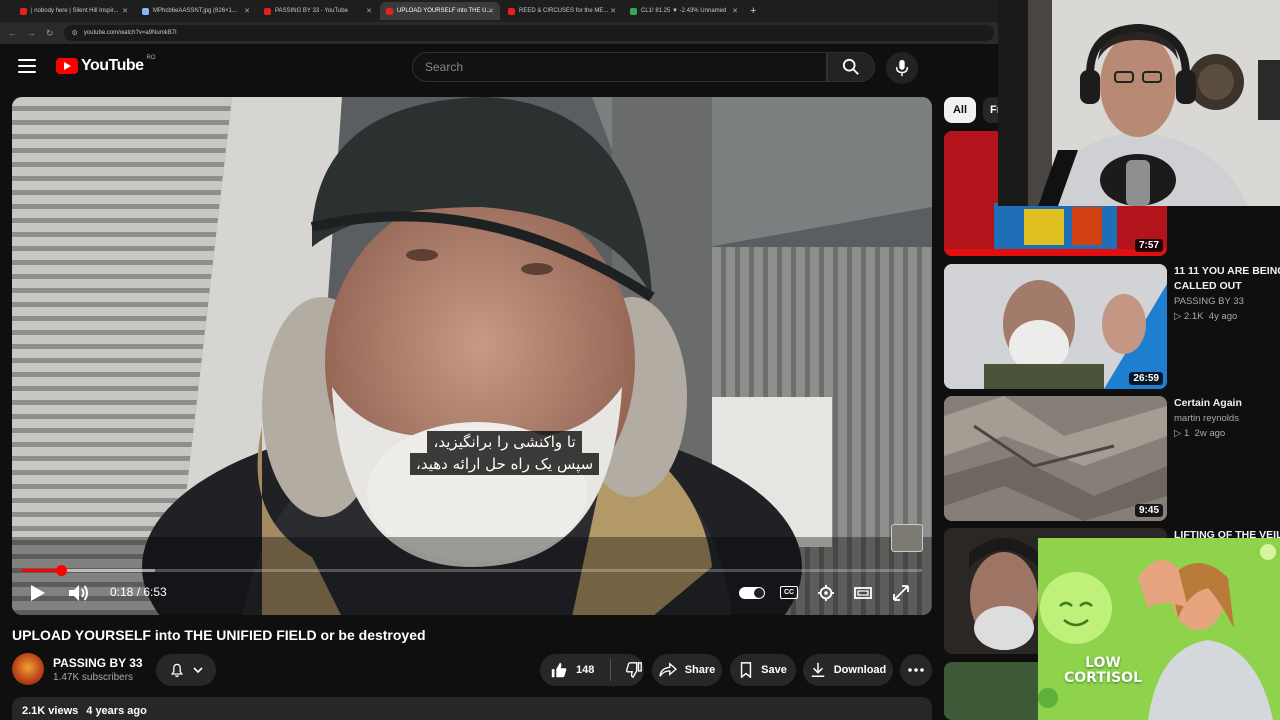 The image size is (1280, 720). I want to click on browser-tab: | nobody here | Silent Hill Inspir... ✕, so click(74, 11).